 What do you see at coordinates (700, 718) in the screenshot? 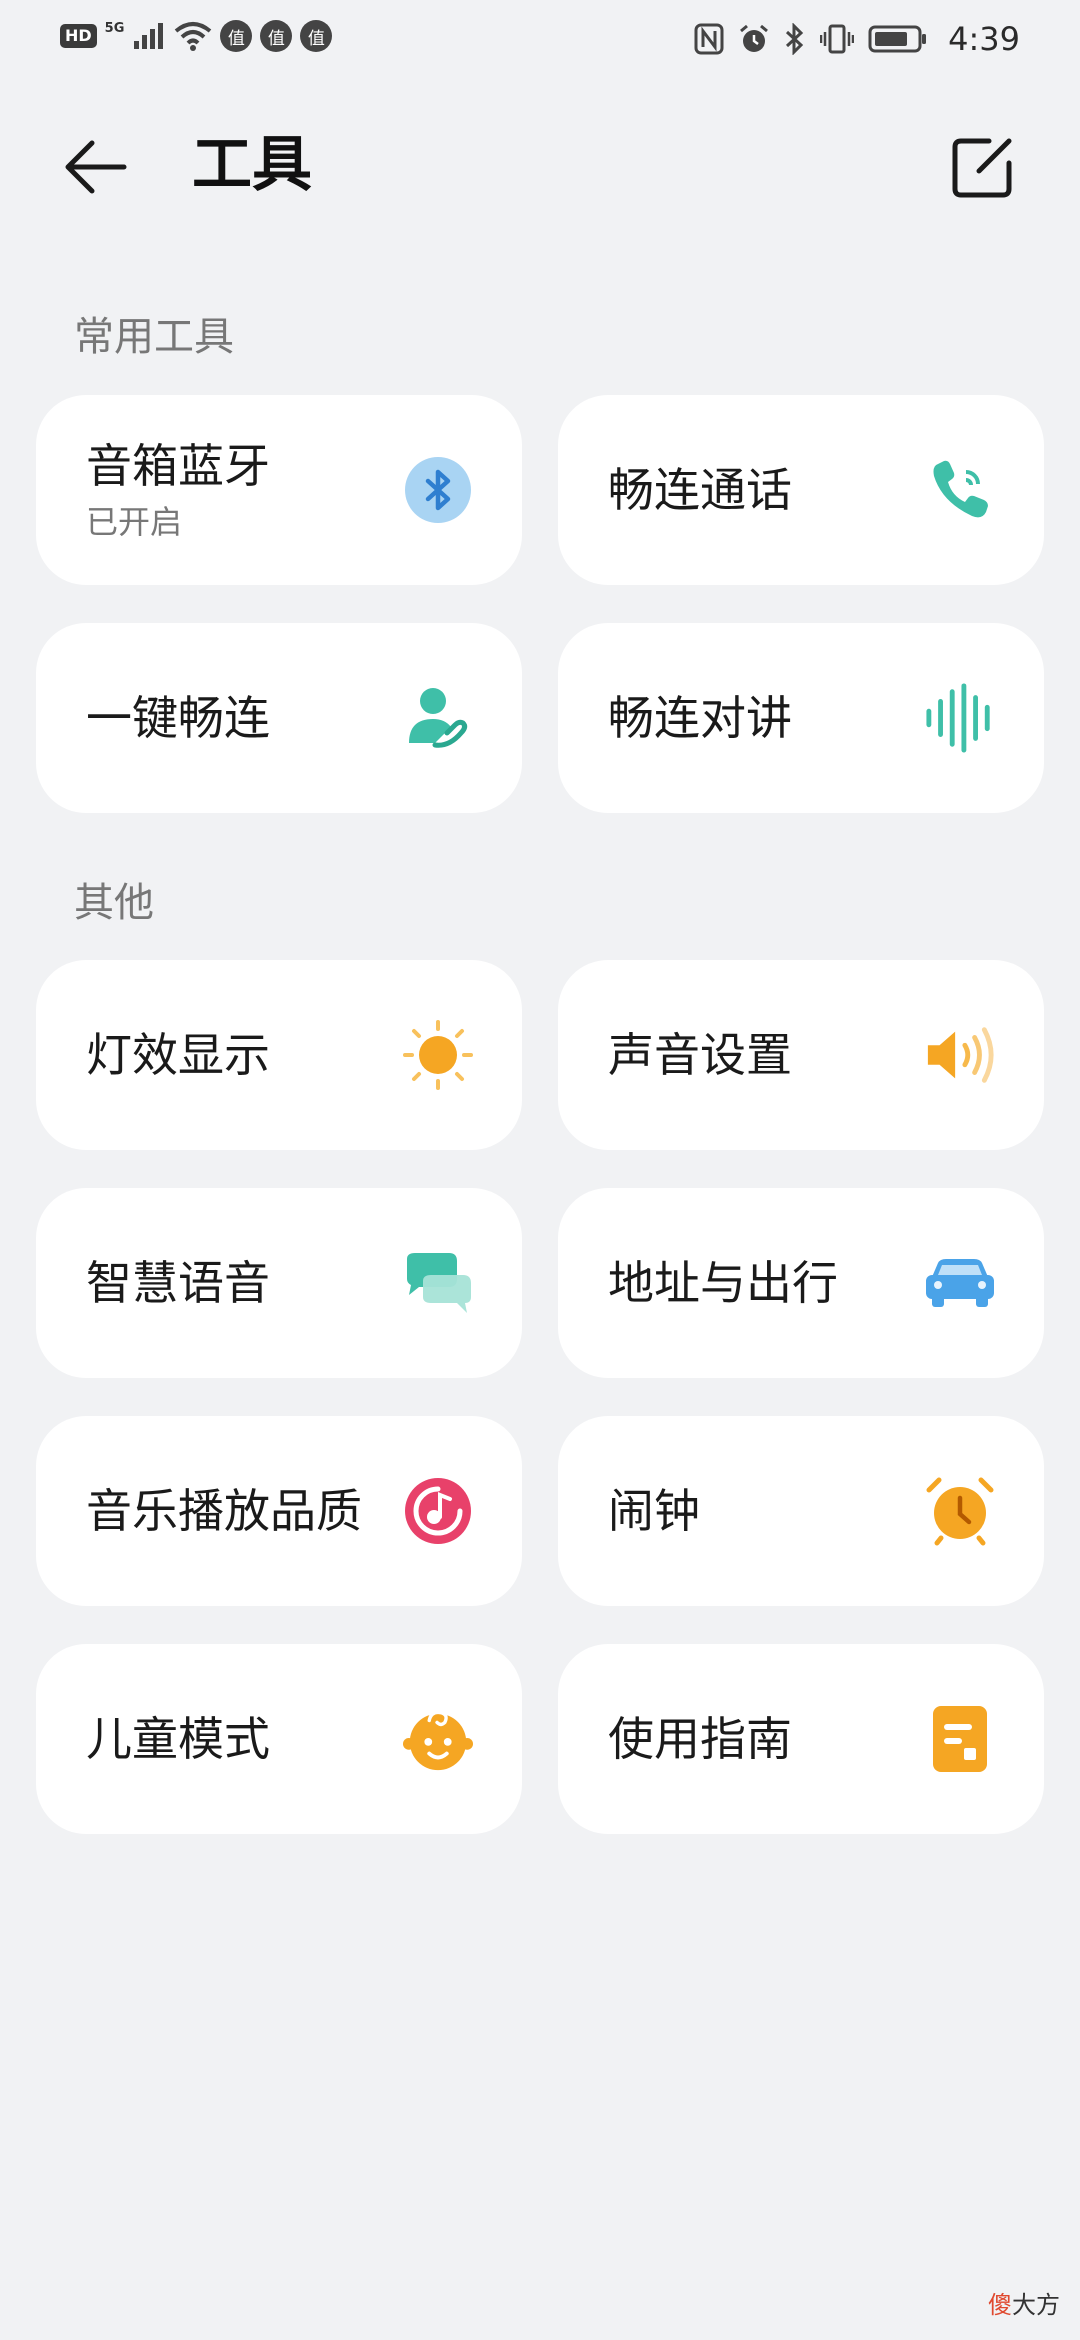
I see `card-label: 畅连对讲` at bounding box center [700, 718].